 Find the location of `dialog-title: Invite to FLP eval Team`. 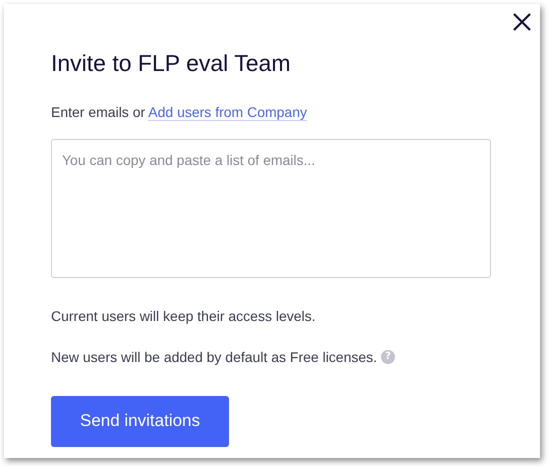

dialog-title: Invite to FLP eval Team is located at coordinates (171, 64).